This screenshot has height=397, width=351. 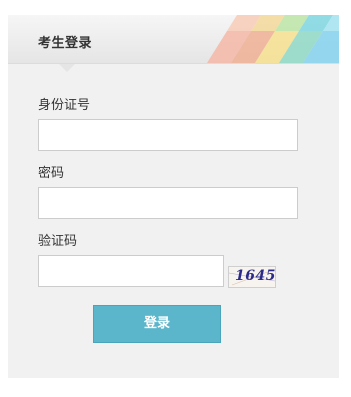 I want to click on id-number-label: 身份证号, so click(x=64, y=105).